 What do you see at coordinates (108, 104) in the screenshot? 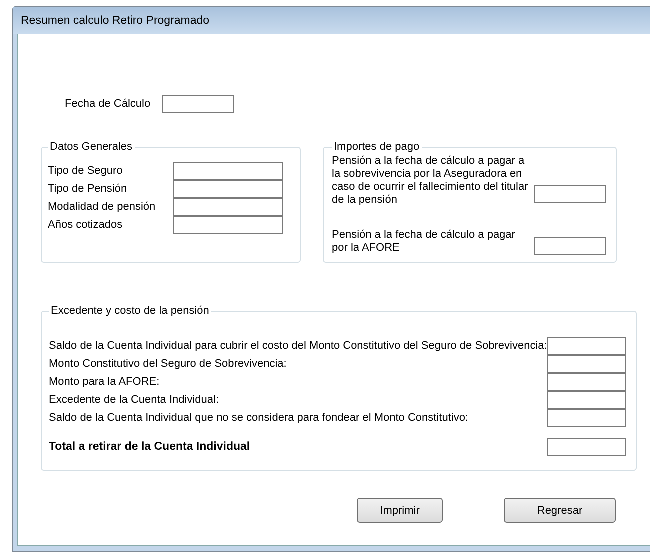
I see `field-label: Fecha de Cálculo` at bounding box center [108, 104].